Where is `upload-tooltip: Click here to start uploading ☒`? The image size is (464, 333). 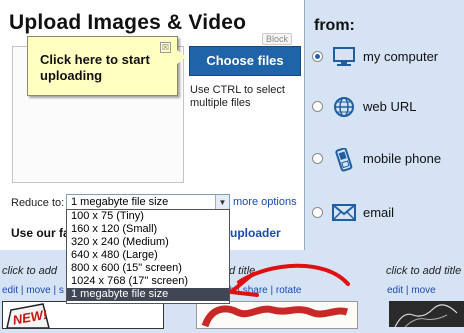
upload-tooltip: Click here to start uploading ☒ is located at coordinates (106, 66).